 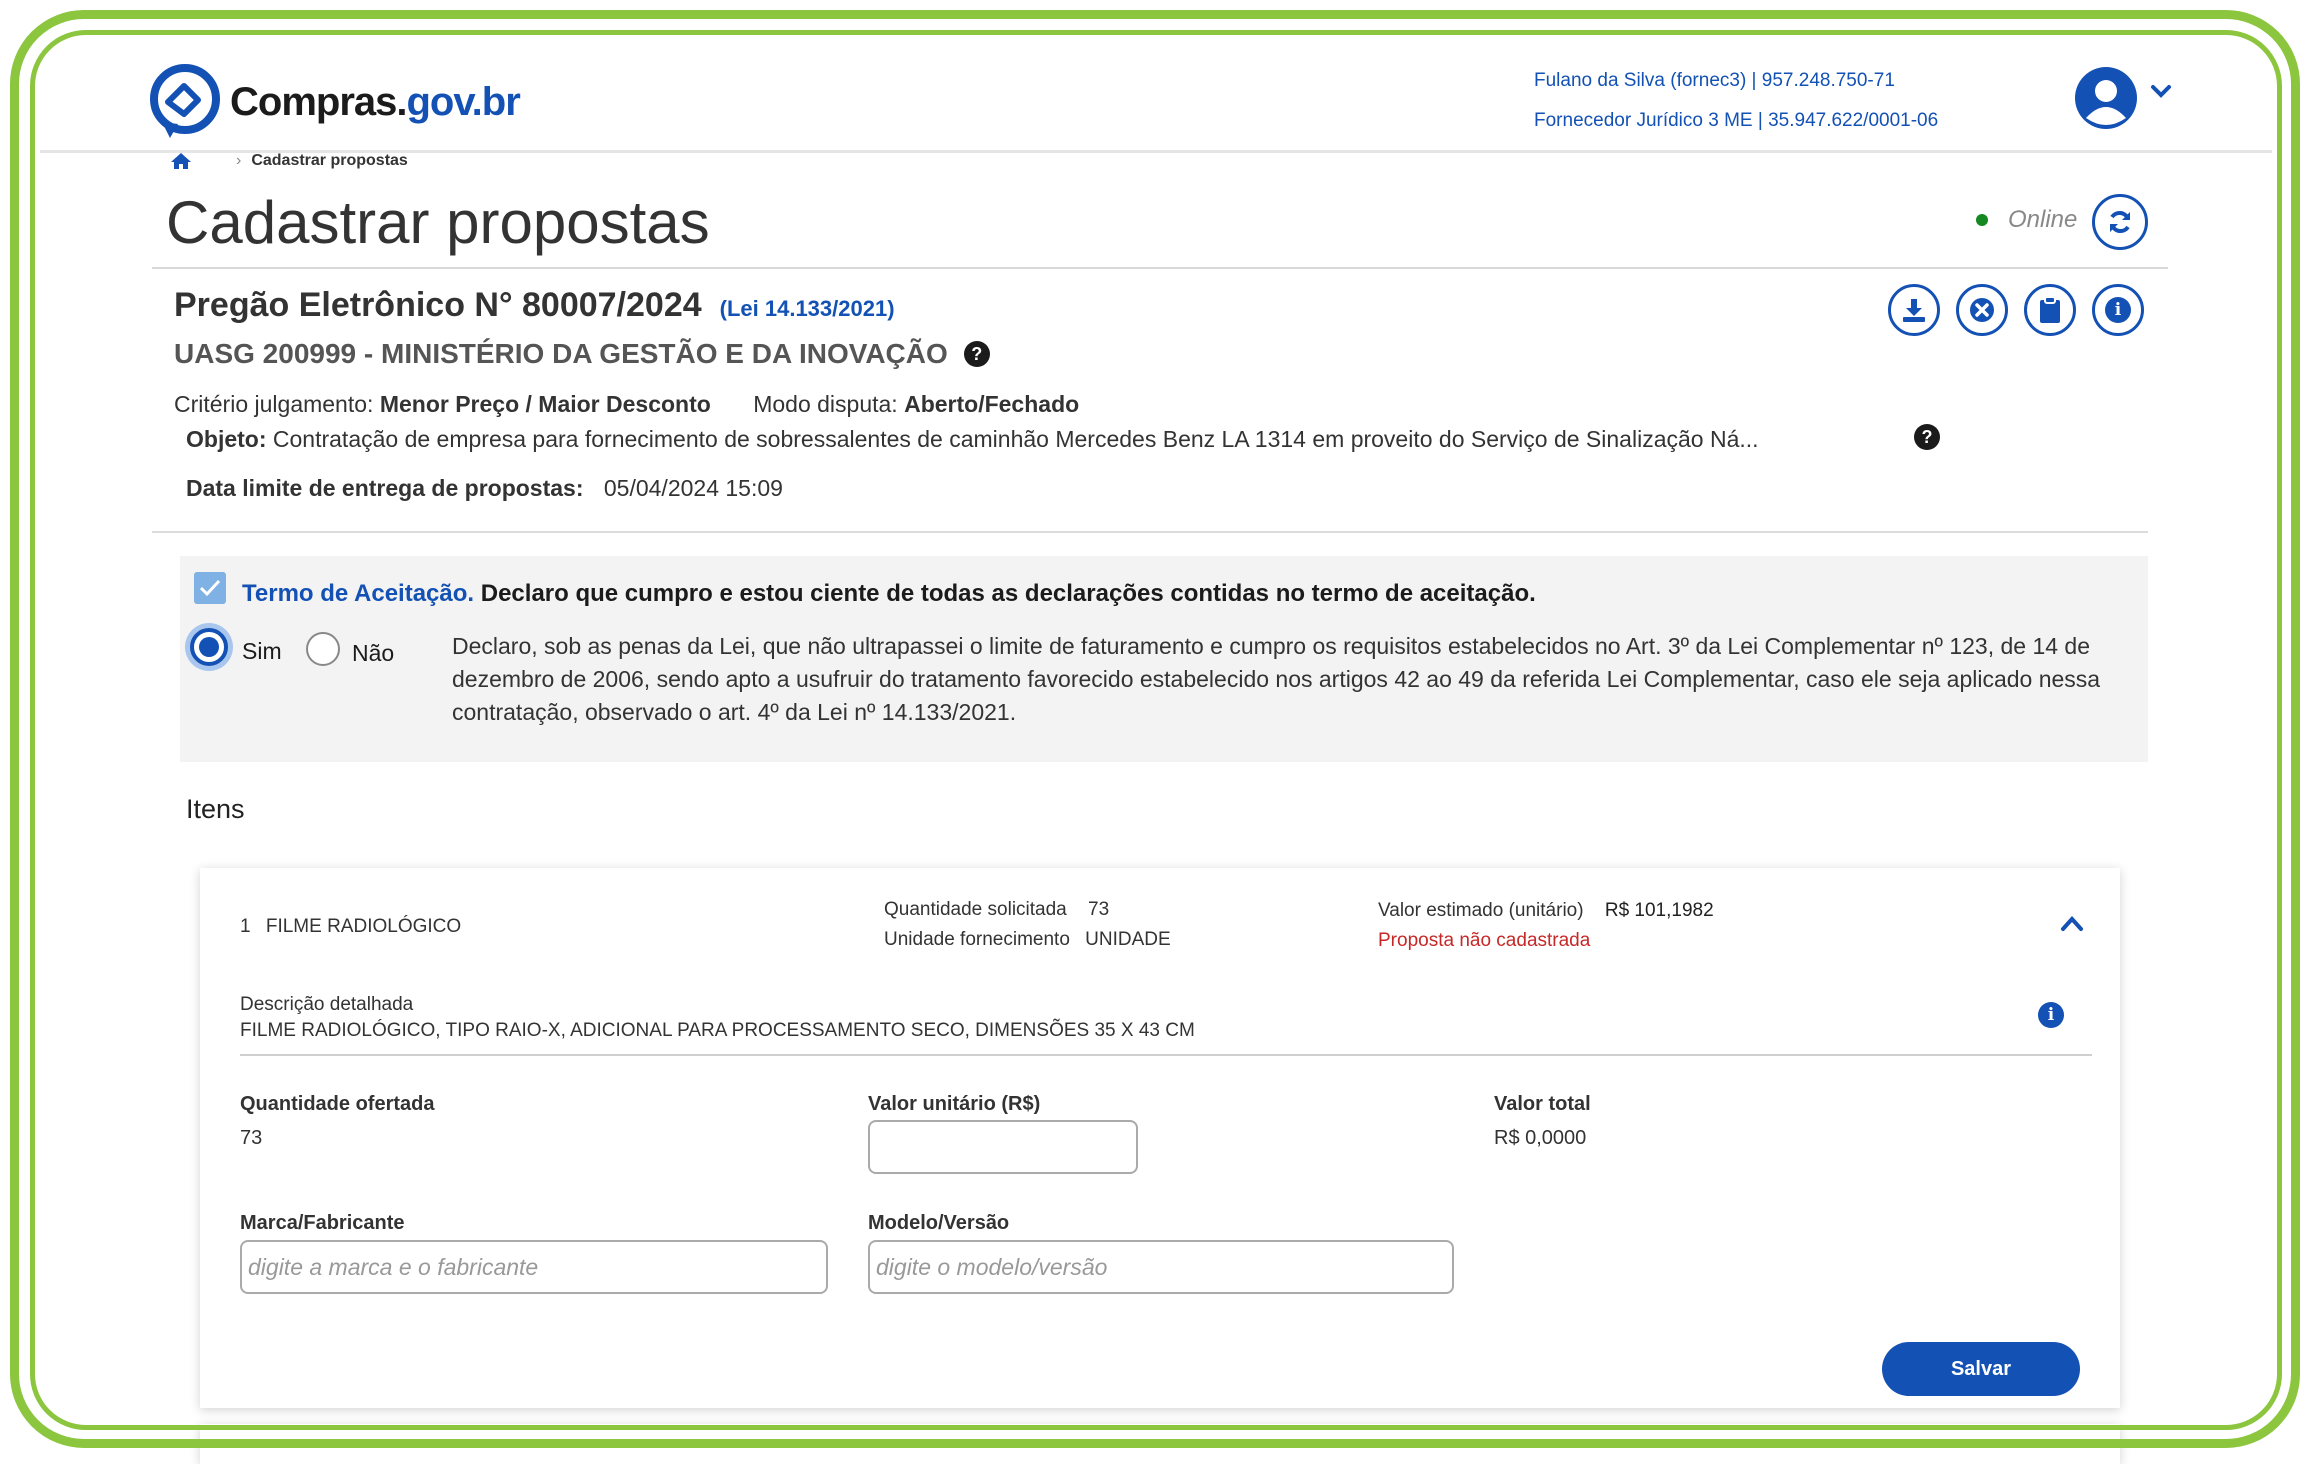 I want to click on download-icon, so click(x=1914, y=310).